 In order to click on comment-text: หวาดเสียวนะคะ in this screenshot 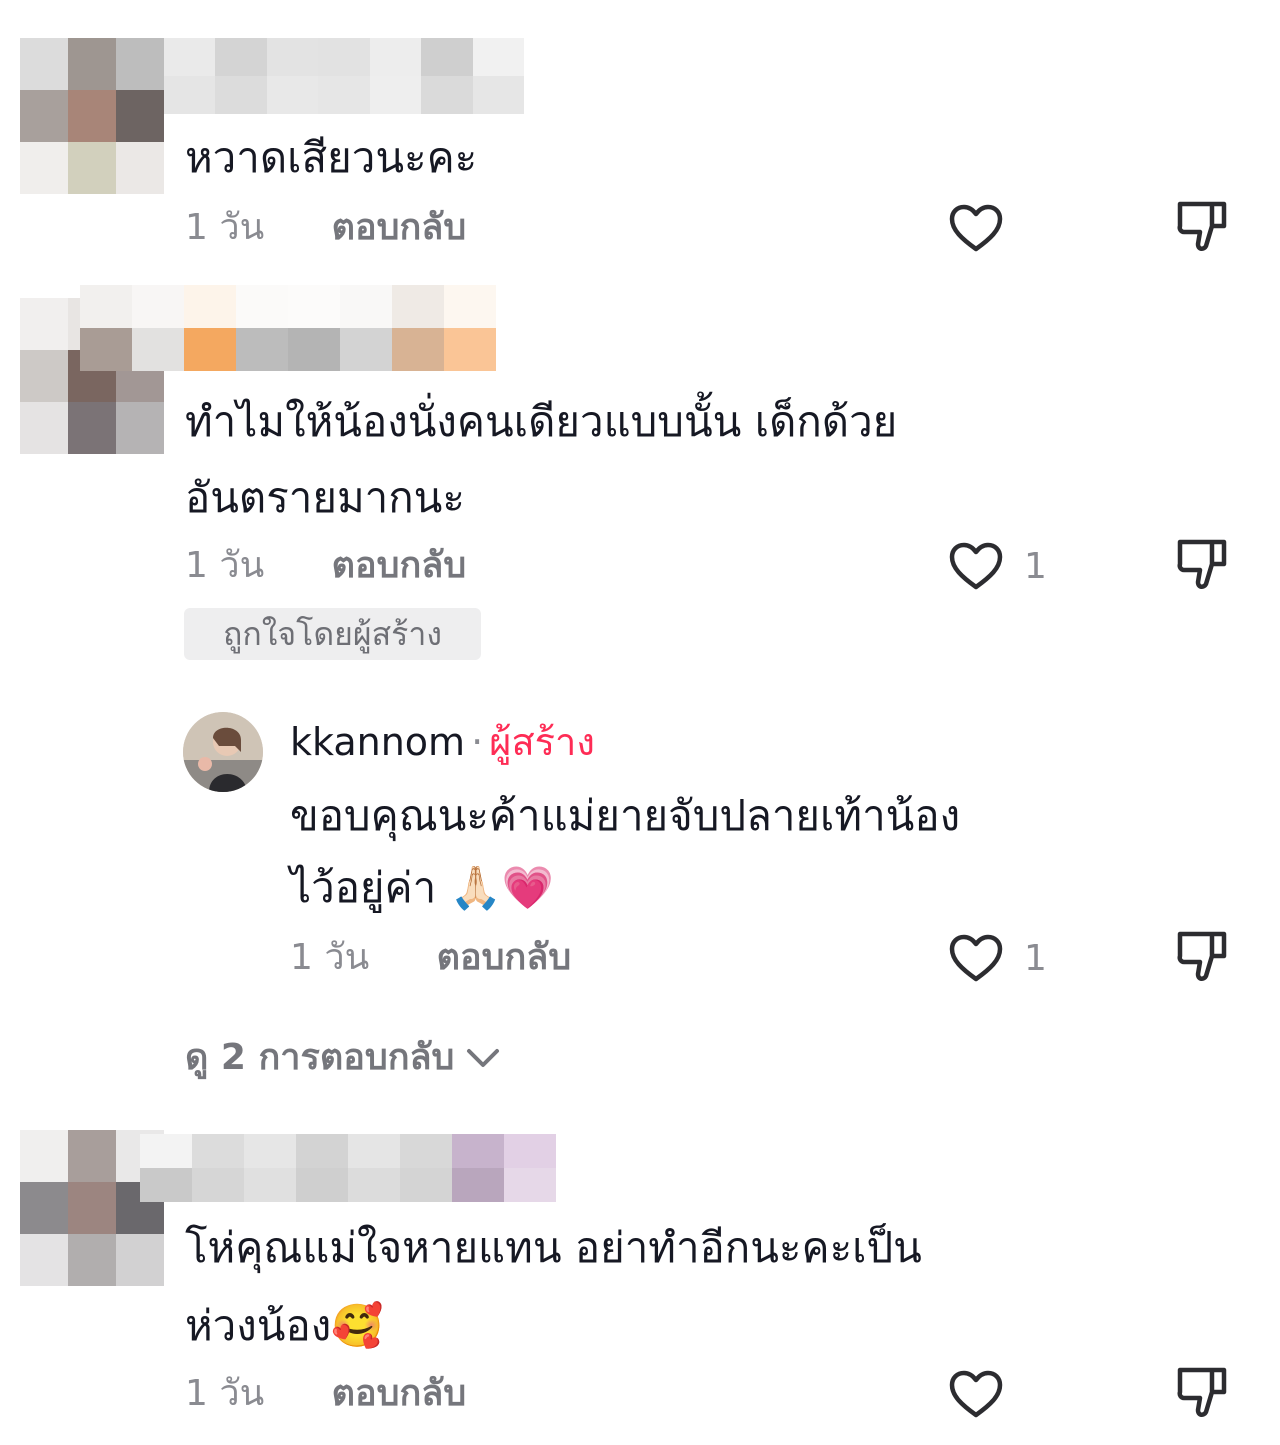, I will do `click(331, 157)`.